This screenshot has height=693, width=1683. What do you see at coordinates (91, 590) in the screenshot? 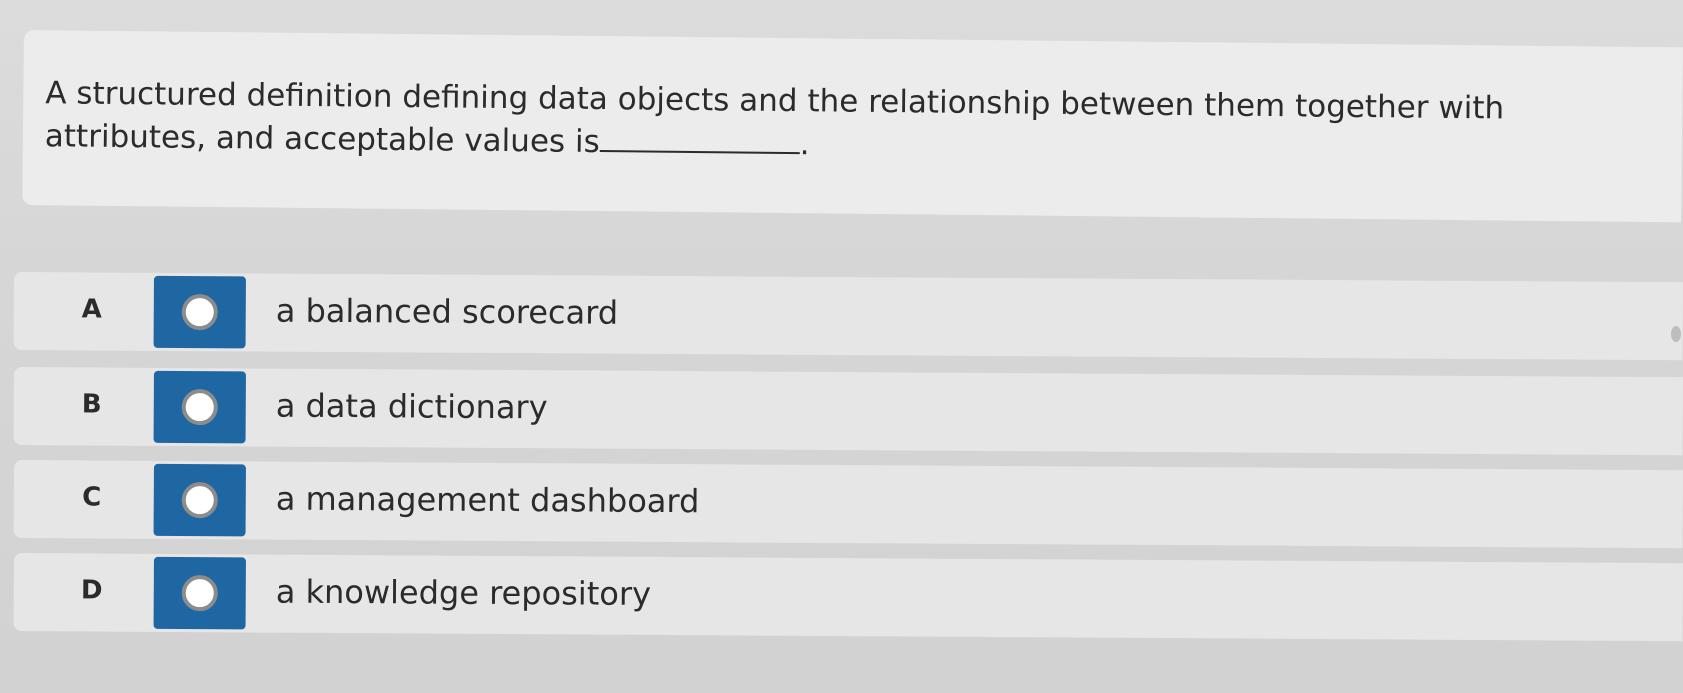
I see `option-letter: D` at bounding box center [91, 590].